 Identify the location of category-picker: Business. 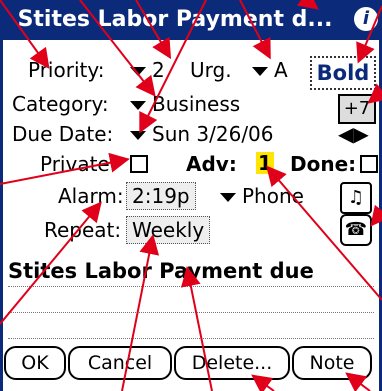
(185, 104).